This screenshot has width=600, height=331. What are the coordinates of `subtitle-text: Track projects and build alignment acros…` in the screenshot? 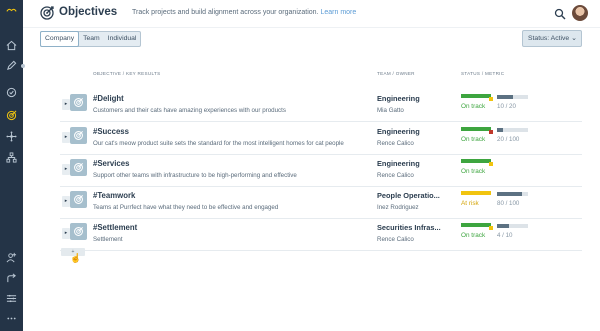 It's located at (225, 12).